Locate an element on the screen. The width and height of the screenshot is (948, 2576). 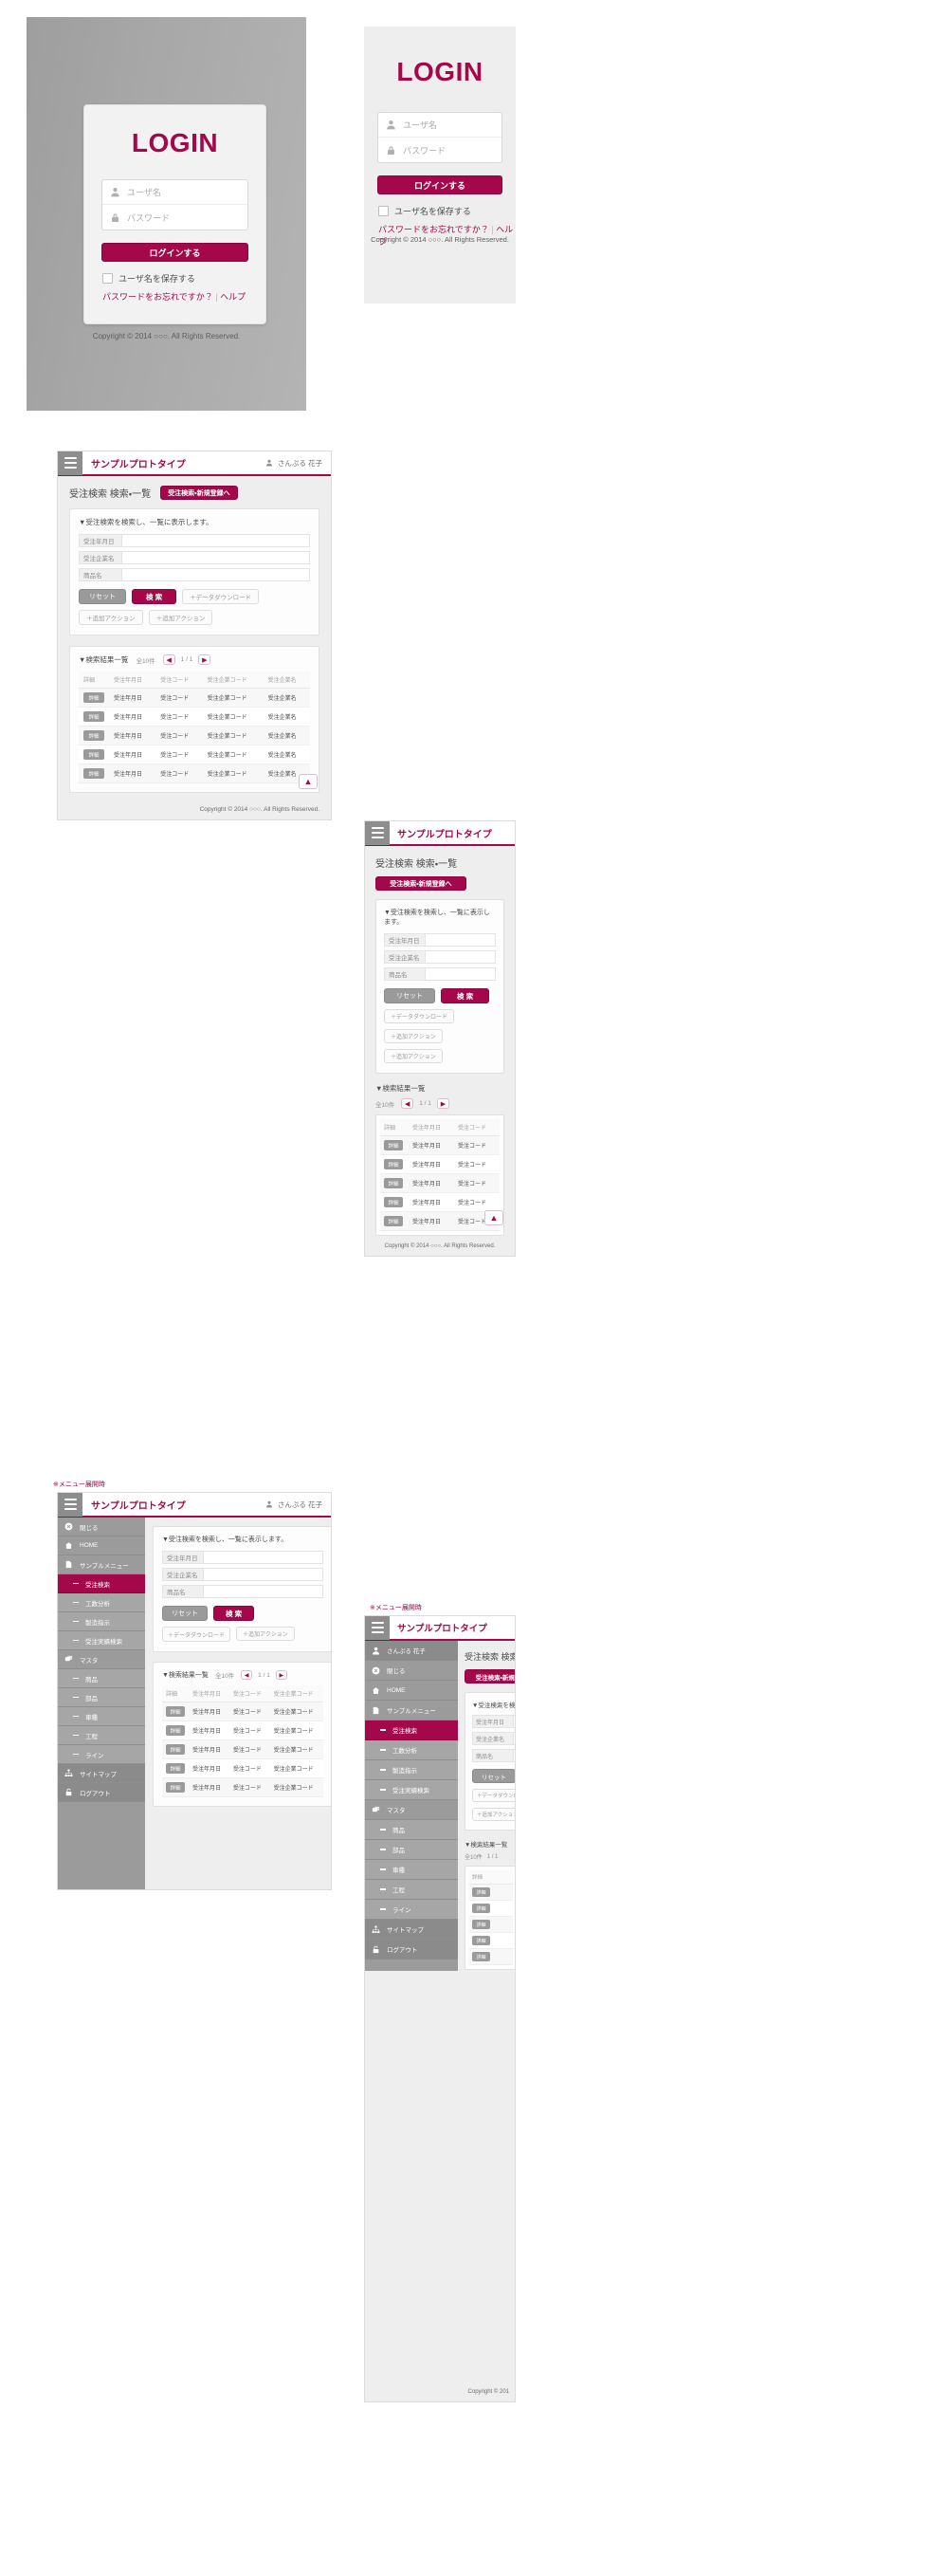
sidebar-item-process: 工程 is located at coordinates (101, 1735).